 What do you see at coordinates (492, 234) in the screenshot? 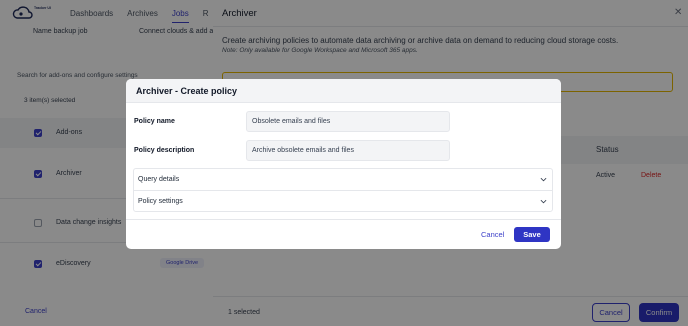
I see `modal-cancel-button: Cancel` at bounding box center [492, 234].